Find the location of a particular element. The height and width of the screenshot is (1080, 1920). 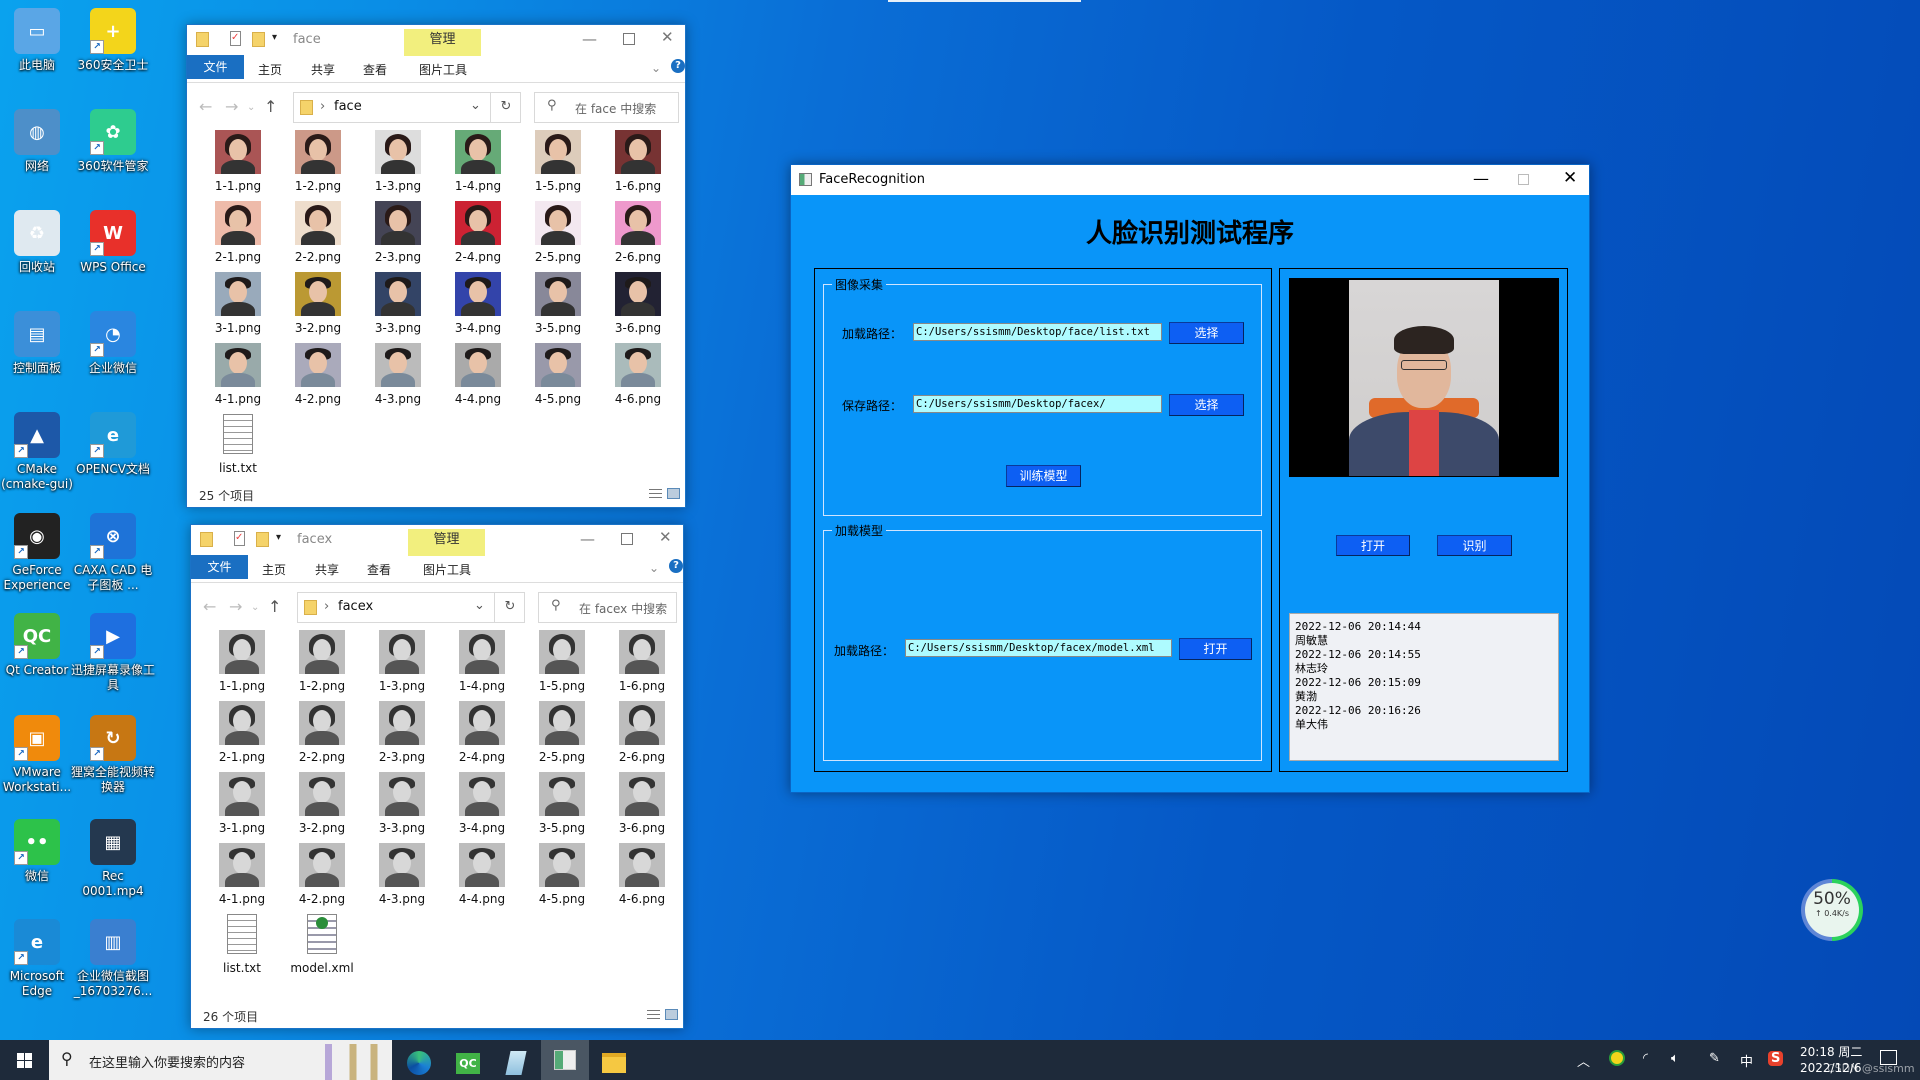

file-item: 4-5.png is located at coordinates (562, 874).